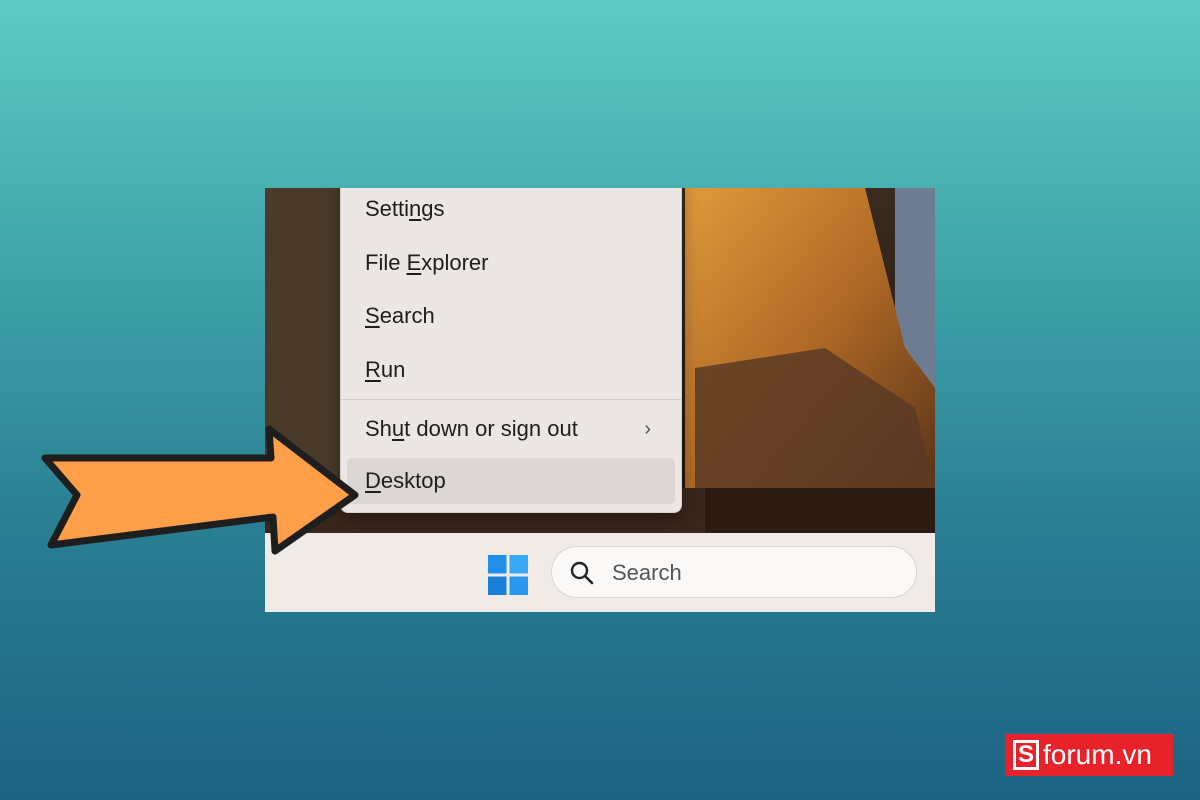 This screenshot has height=800, width=1200. Describe the element at coordinates (387, 208) in the screenshot. I see `menu-item-settings-text-a: Setti` at that location.